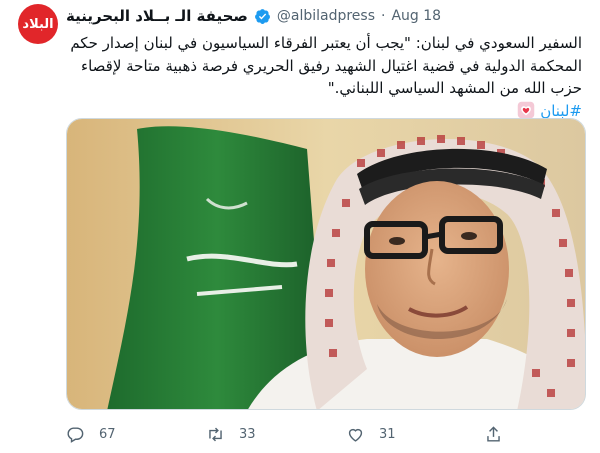 This screenshot has width=600, height=453. Describe the element at coordinates (157, 16) in the screenshot. I see `display-name: صحيفة الـ بــلاد البحرينية` at that location.